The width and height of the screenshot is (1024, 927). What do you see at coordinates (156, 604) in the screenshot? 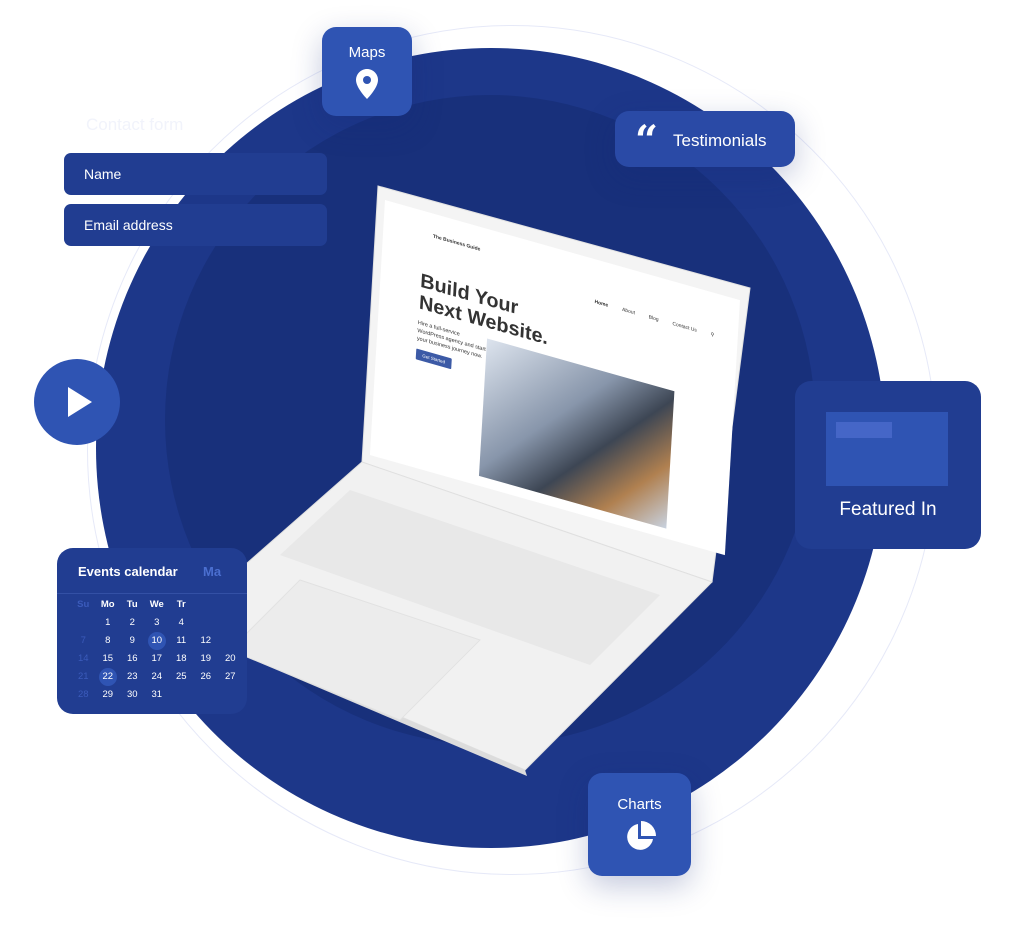
I see `weekday: We` at bounding box center [156, 604].